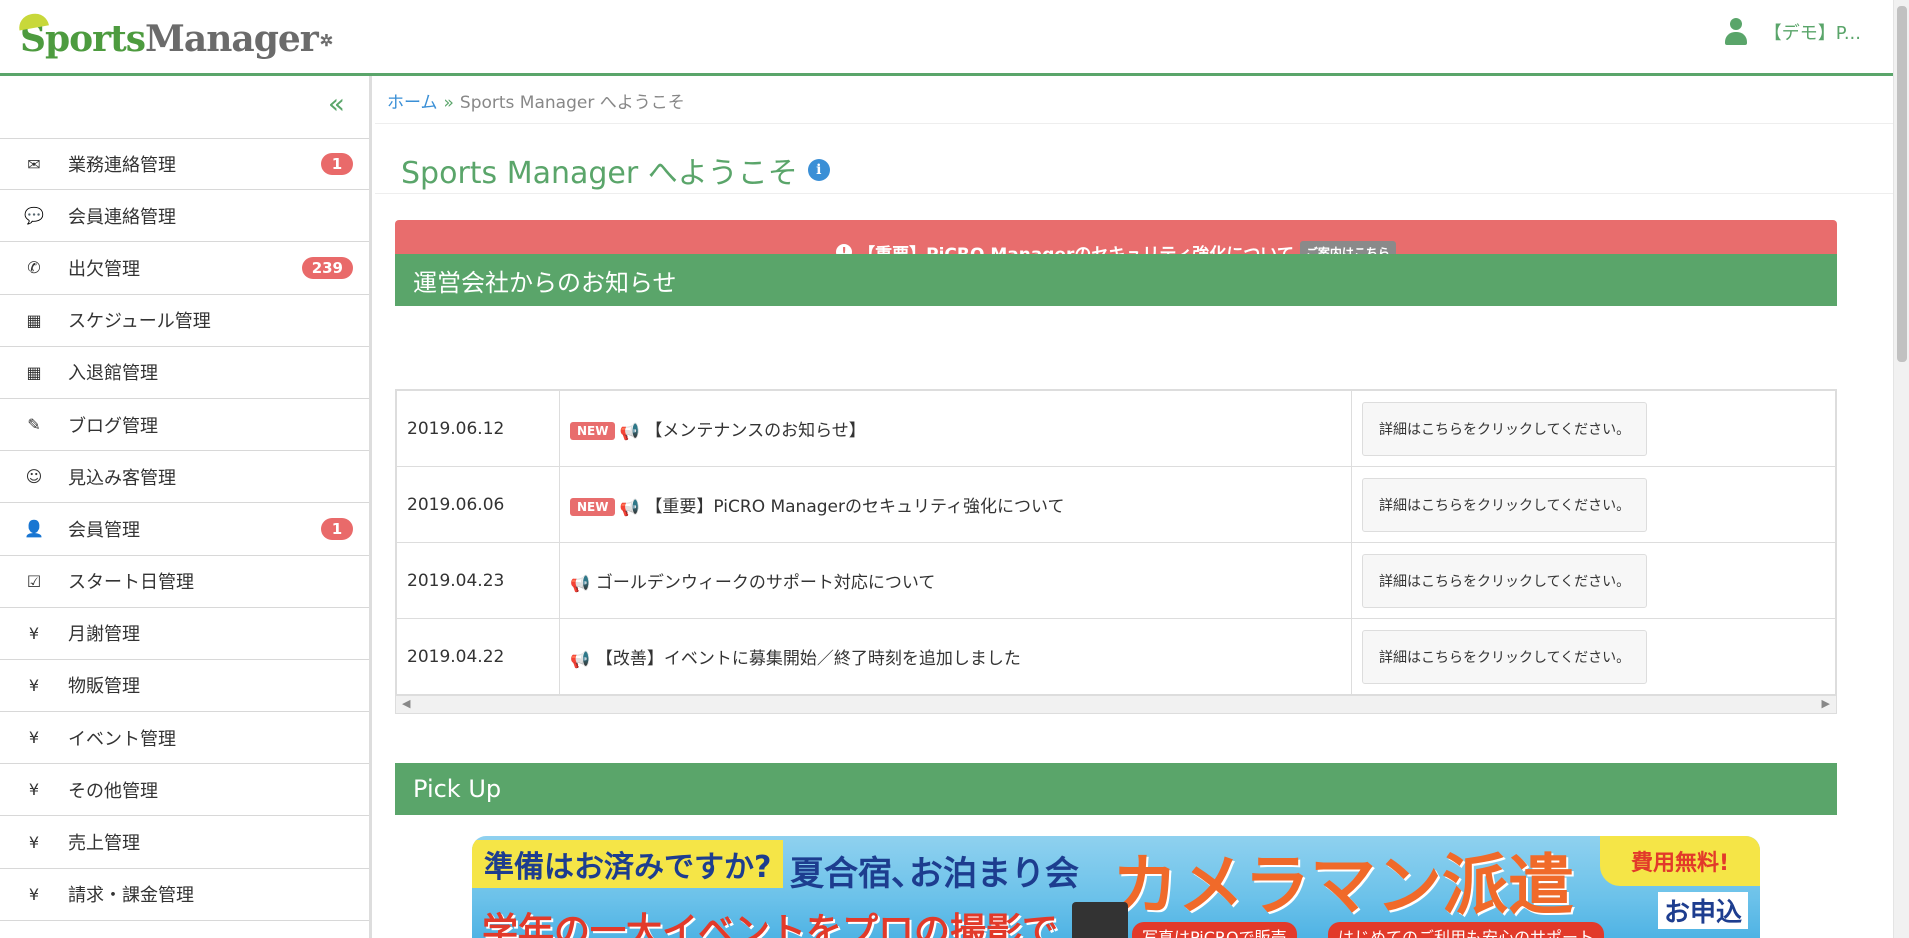 The height and width of the screenshot is (938, 1909). I want to click on notice-title-cell: 📢 ゴールデンウィークのサポート対応について, so click(955, 580).